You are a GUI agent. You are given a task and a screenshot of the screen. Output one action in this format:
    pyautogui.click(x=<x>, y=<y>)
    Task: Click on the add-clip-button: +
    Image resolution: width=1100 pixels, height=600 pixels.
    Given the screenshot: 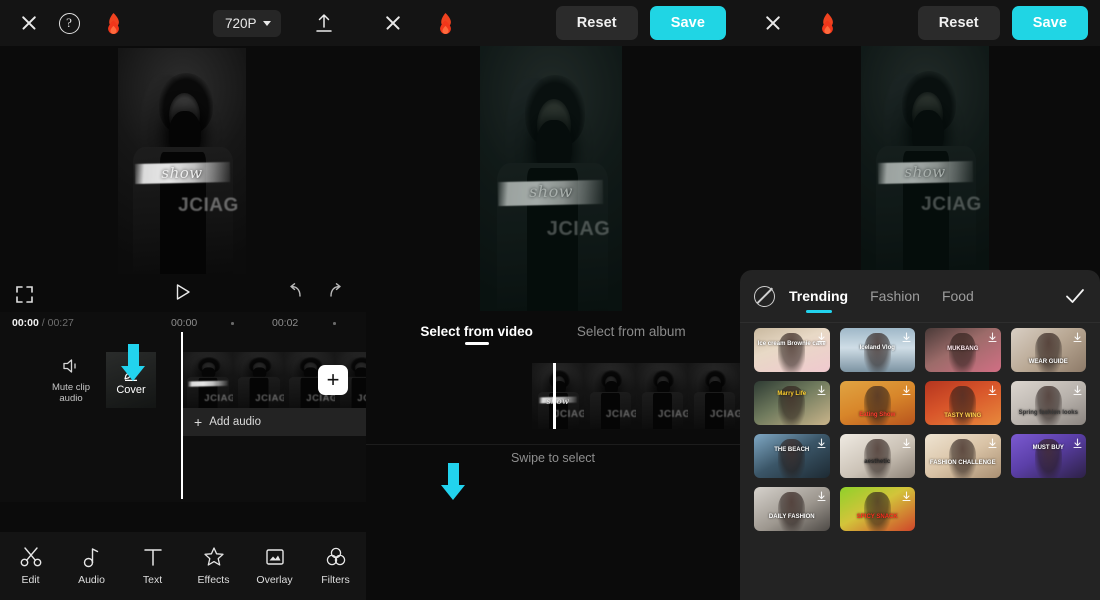 What is the action you would take?
    pyautogui.click(x=333, y=380)
    